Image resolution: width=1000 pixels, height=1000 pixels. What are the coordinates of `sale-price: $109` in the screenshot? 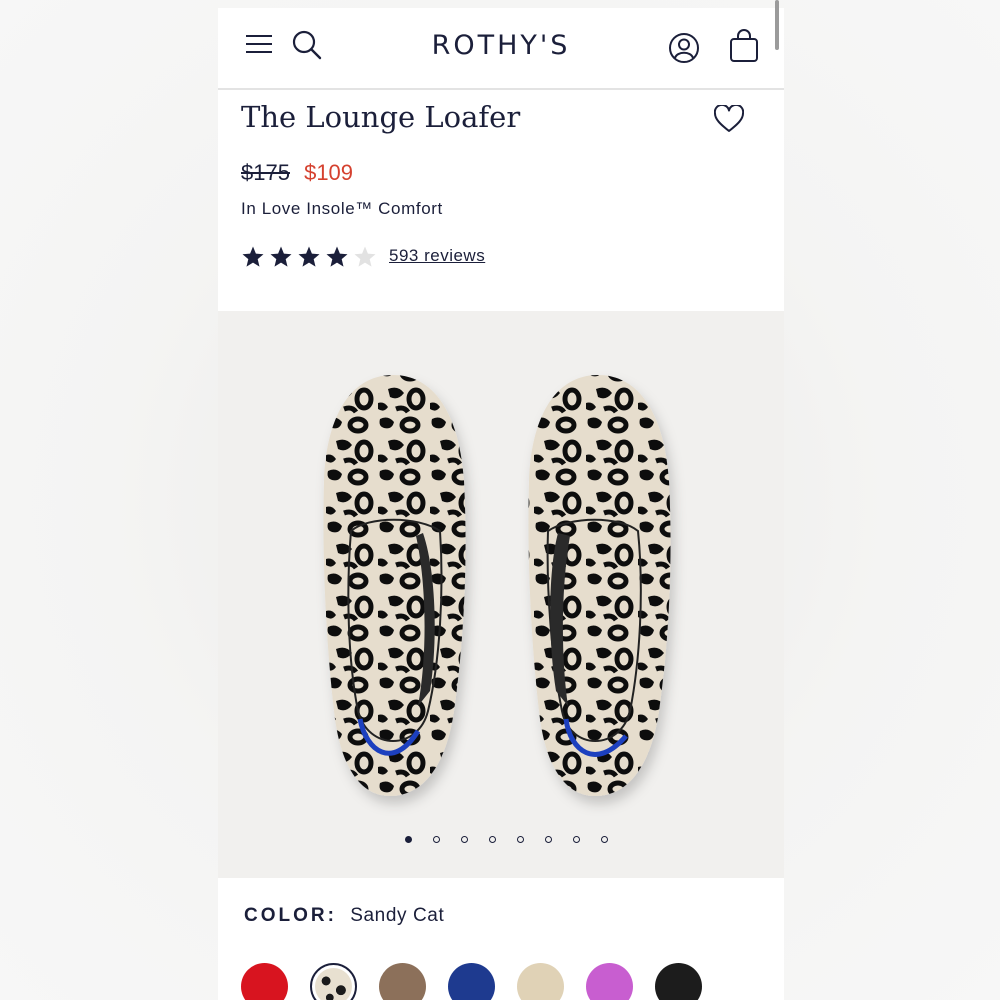 It's located at (329, 172).